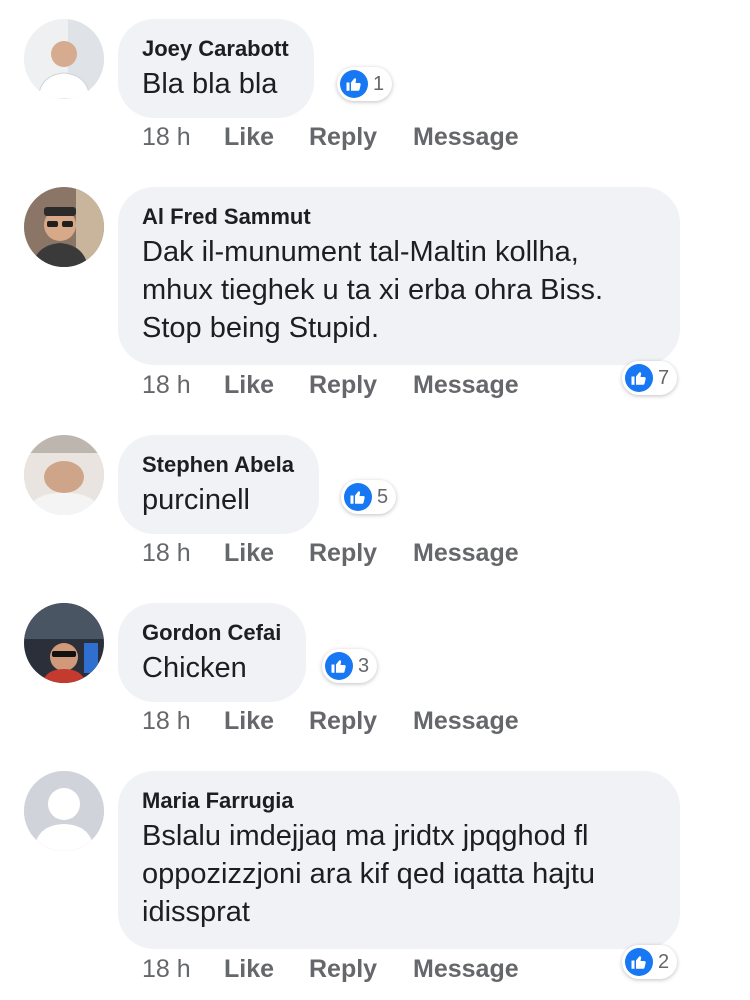 This screenshot has width=750, height=1000. I want to click on comment-text: Chicken, so click(194, 668).